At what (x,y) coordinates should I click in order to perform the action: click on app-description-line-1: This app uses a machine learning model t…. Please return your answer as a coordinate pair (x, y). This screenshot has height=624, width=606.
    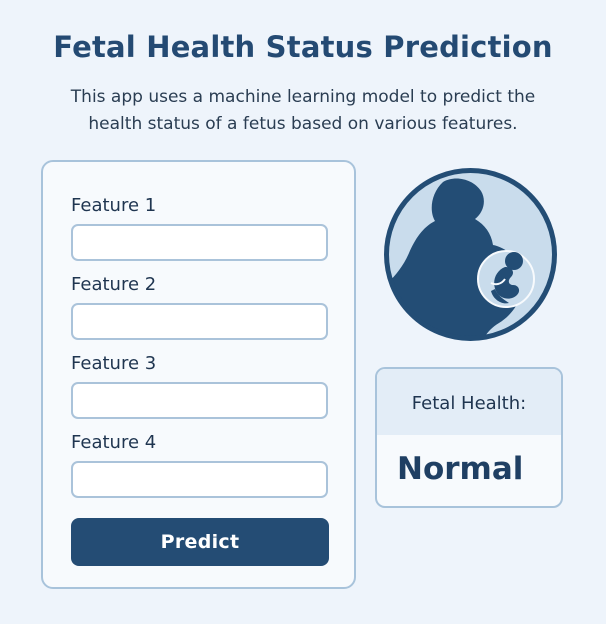
    Looking at the image, I should click on (303, 97).